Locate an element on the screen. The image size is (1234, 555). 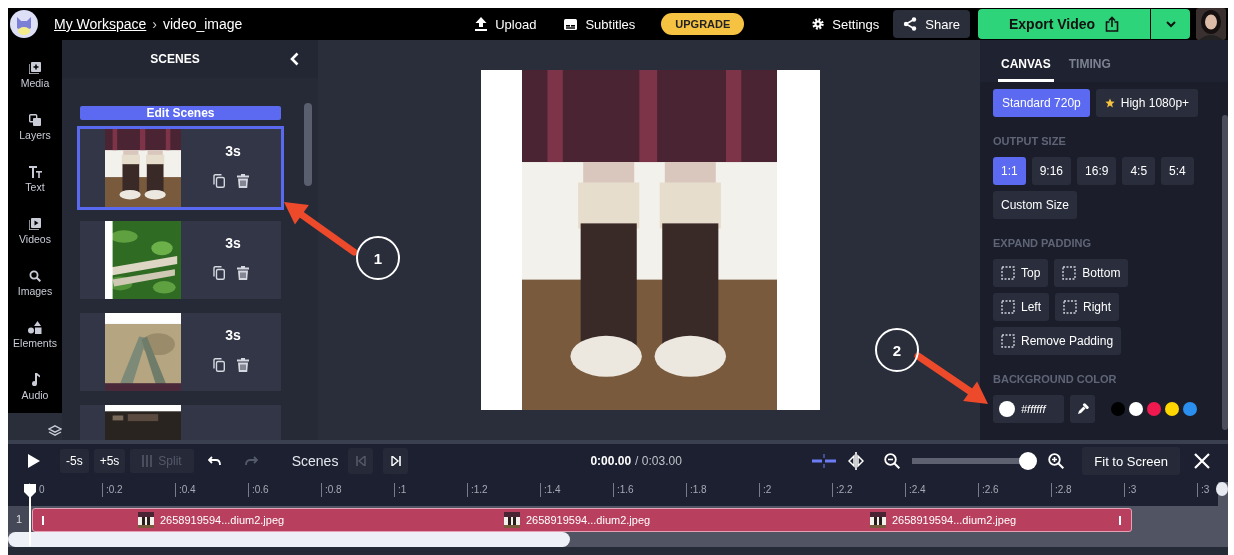
chevron-left-icon is located at coordinates (294, 59).